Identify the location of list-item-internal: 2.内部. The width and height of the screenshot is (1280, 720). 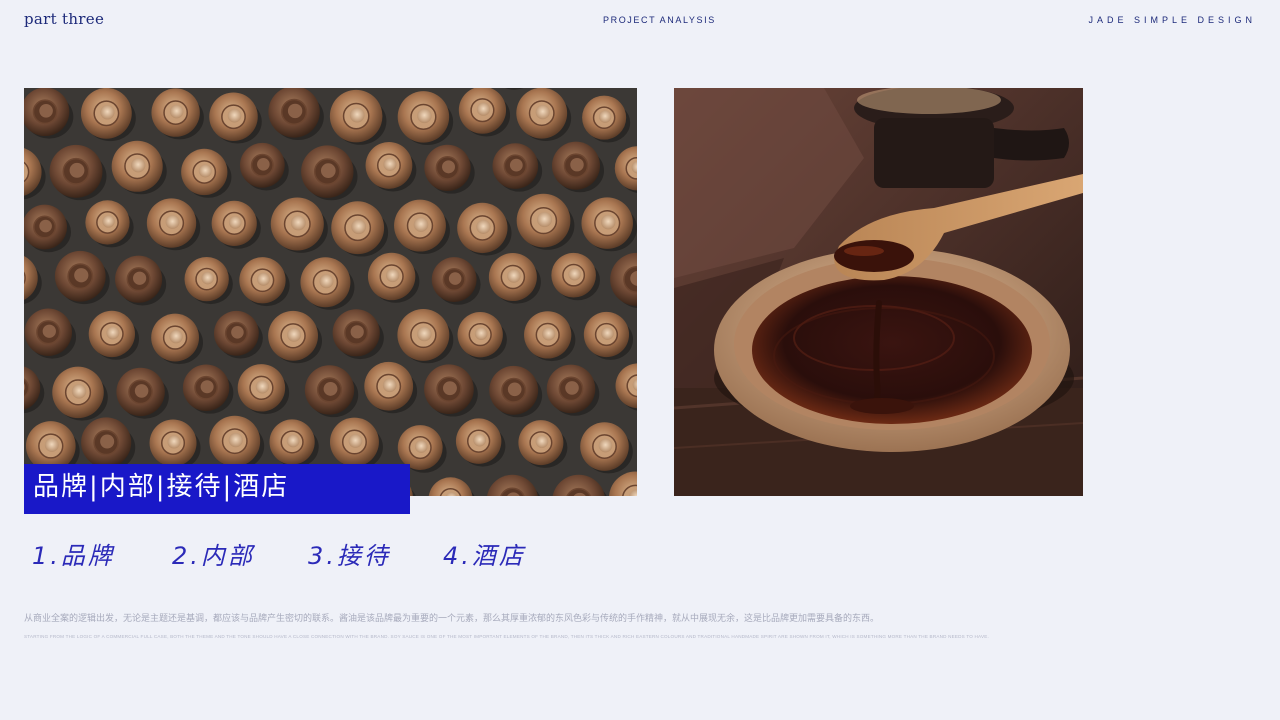
(213, 556).